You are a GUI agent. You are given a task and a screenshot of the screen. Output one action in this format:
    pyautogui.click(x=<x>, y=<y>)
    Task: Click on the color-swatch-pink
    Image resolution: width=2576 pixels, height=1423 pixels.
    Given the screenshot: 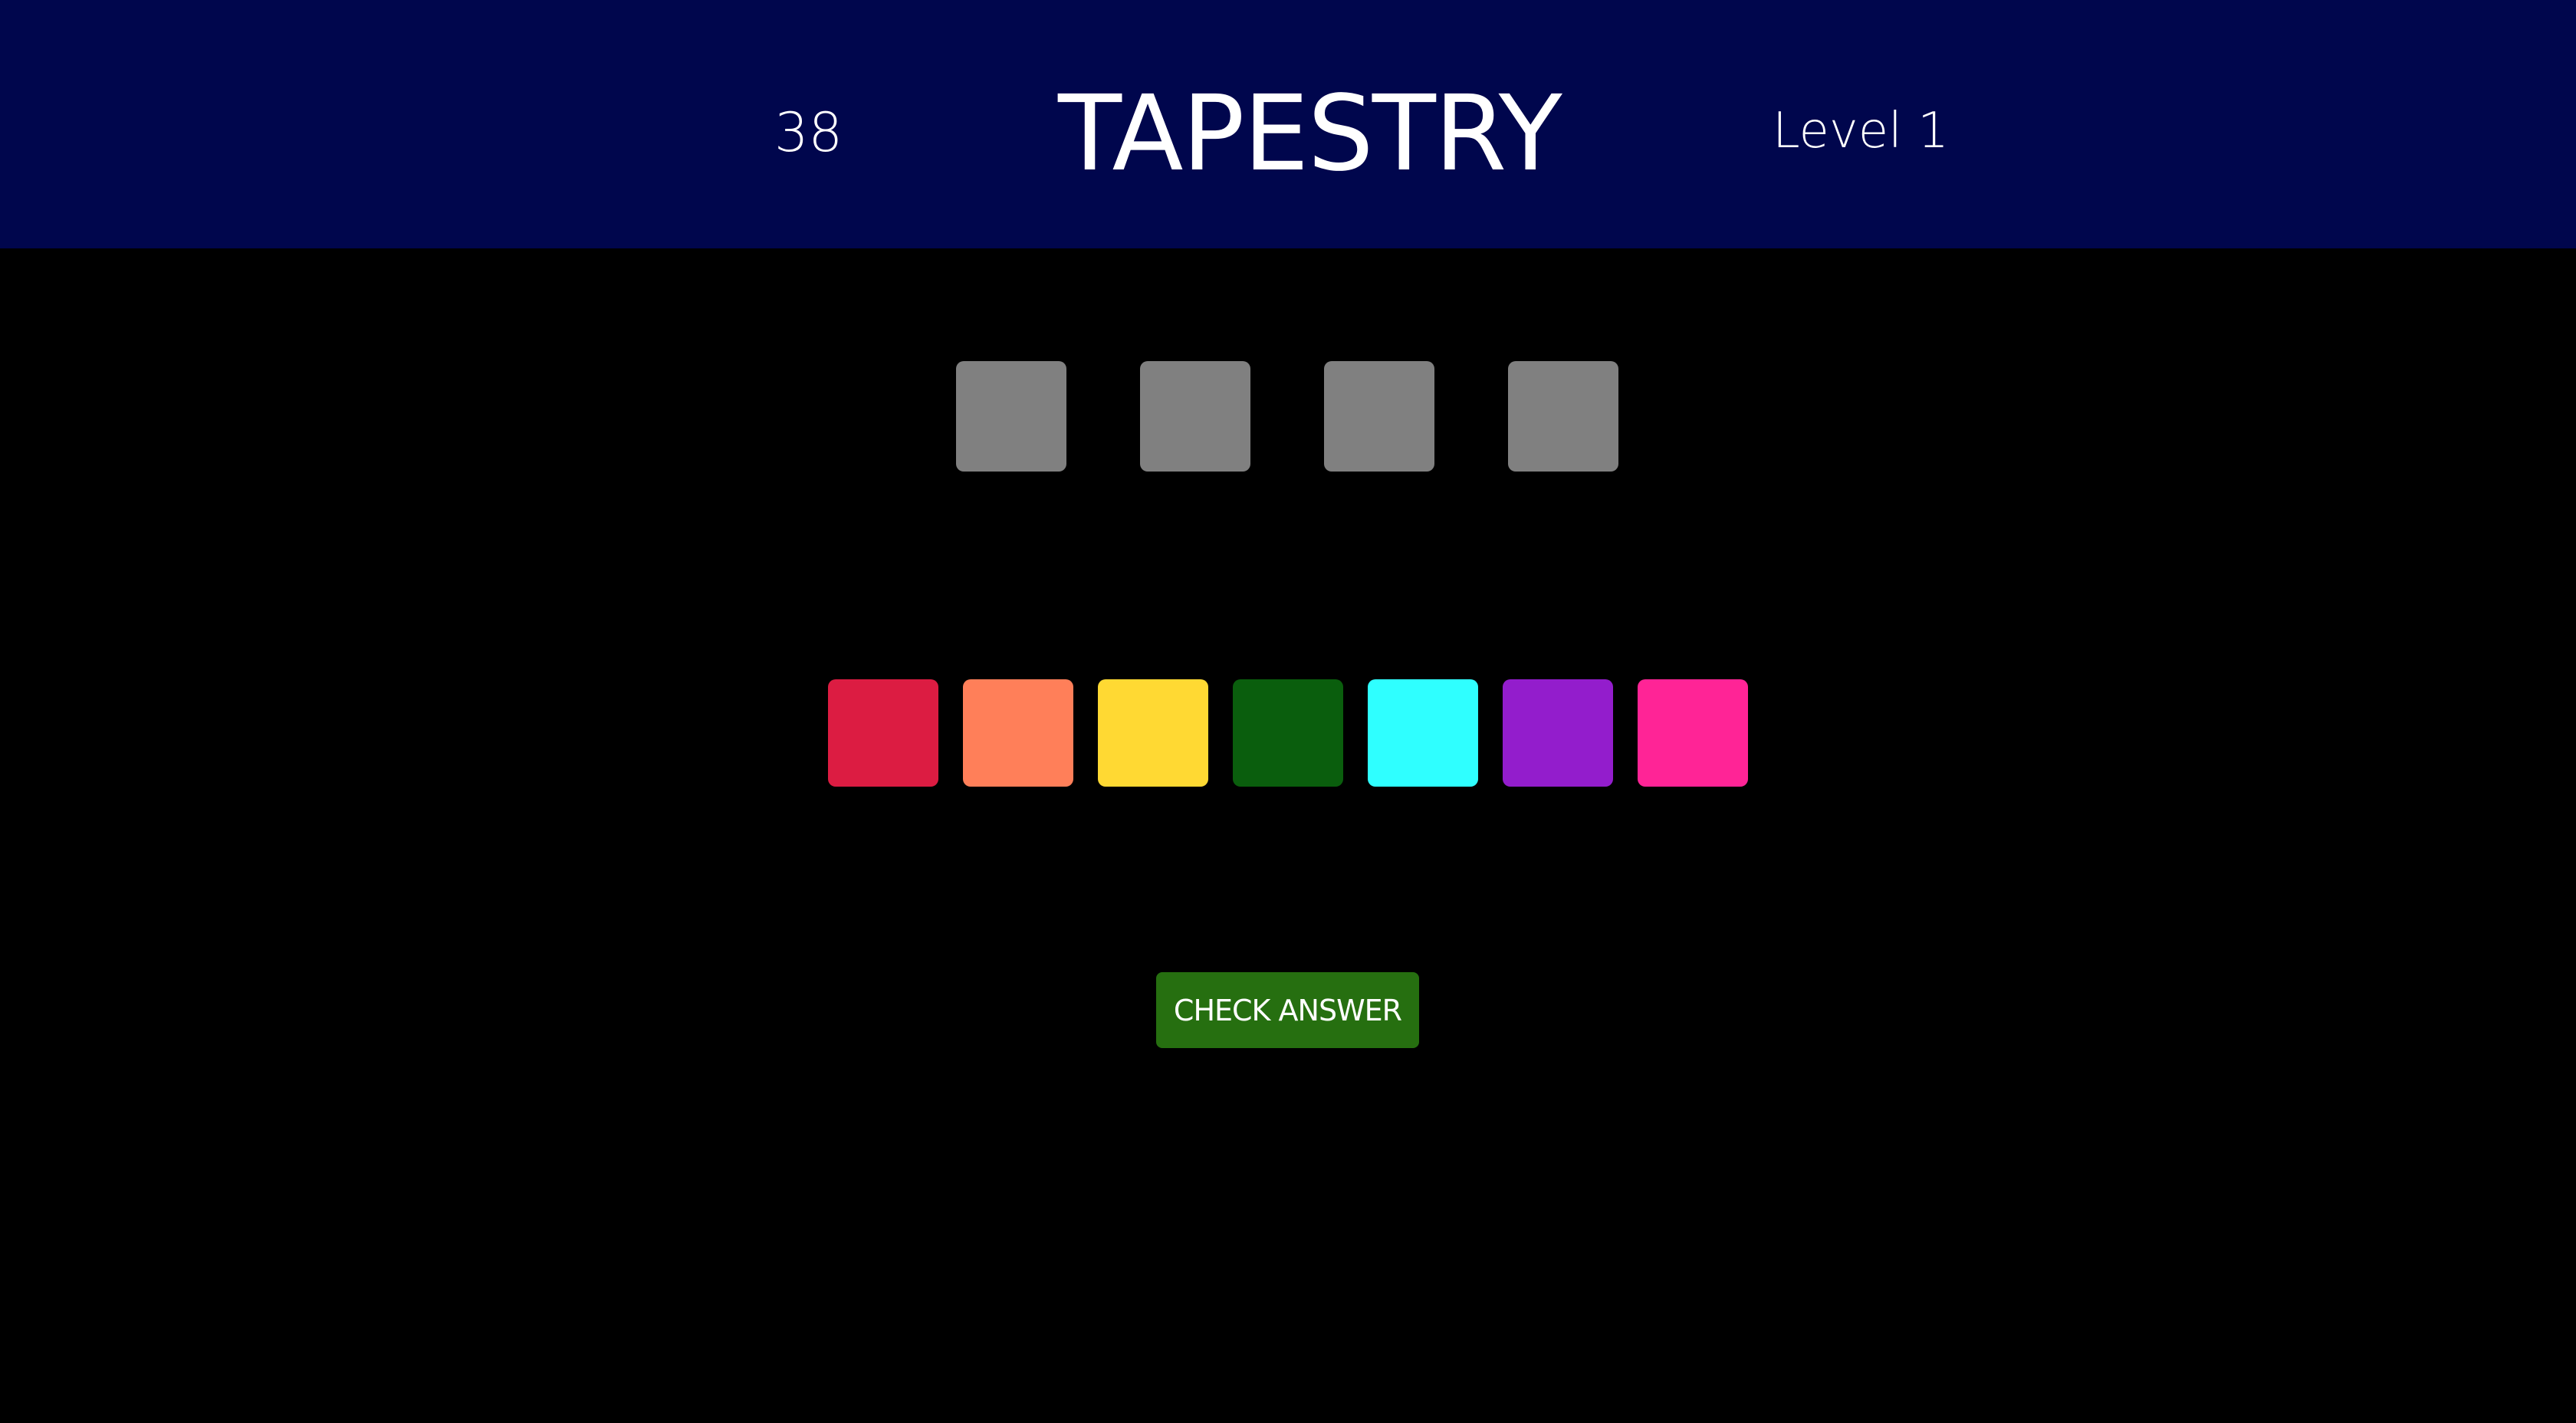 What is the action you would take?
    pyautogui.click(x=1693, y=733)
    